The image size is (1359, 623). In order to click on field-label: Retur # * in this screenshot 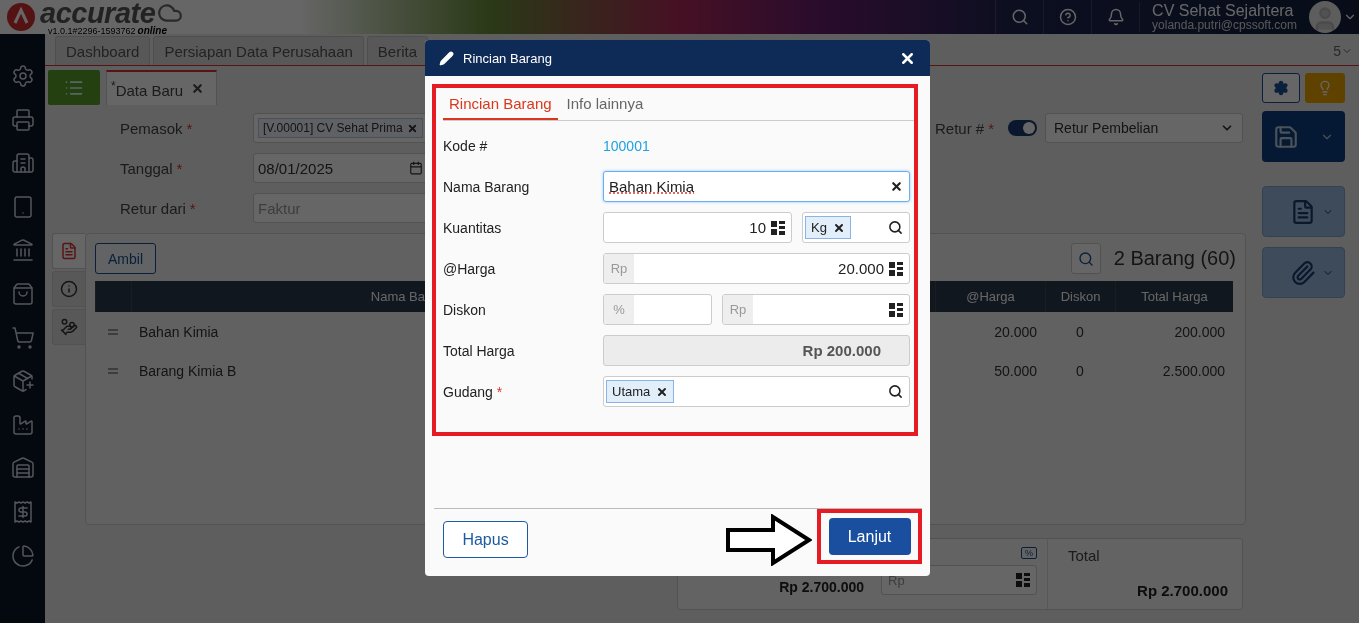, I will do `click(964, 128)`.